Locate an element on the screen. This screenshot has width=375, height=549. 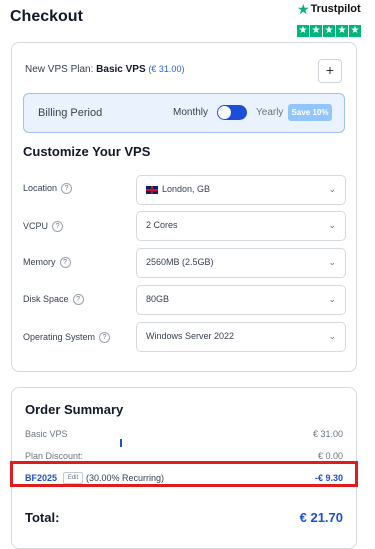
billing-period-panel: Billing Period Monthly Yearly Save 10% is located at coordinates (184, 113).